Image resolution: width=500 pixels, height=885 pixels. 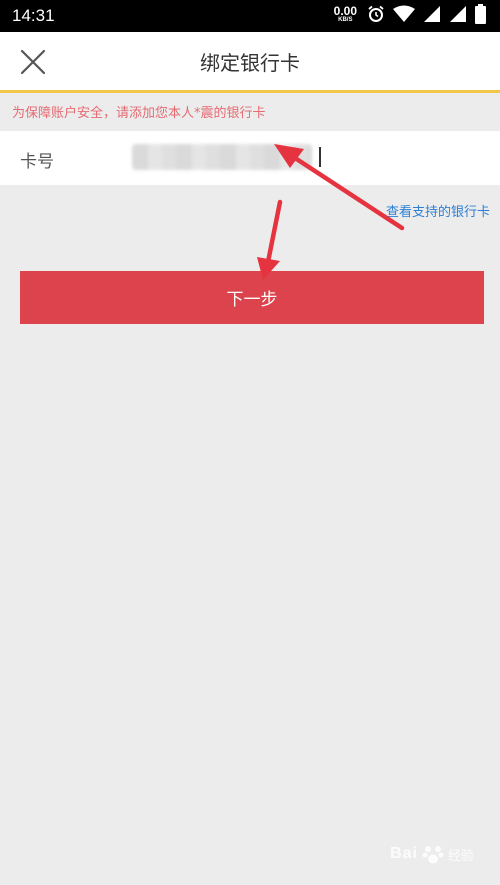 I want to click on card-number-label: 卡号, so click(x=37, y=162).